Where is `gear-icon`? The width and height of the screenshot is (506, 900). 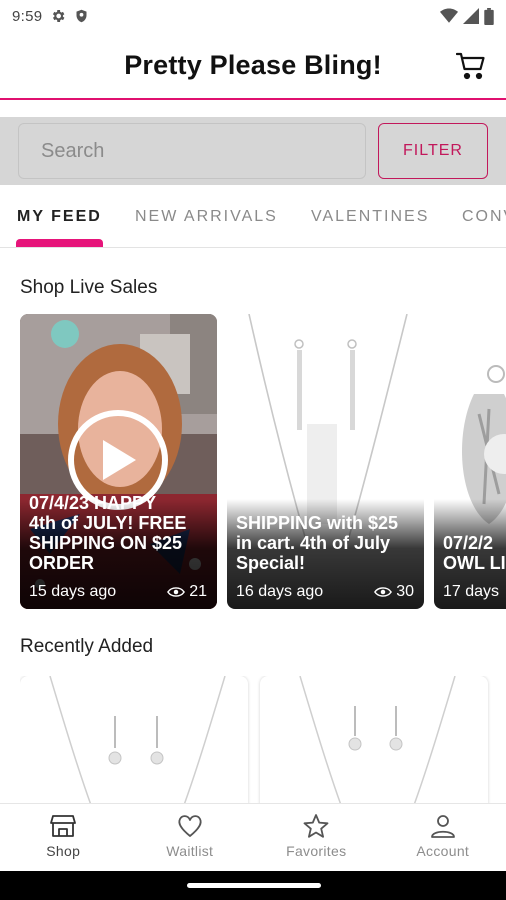 gear-icon is located at coordinates (59, 16).